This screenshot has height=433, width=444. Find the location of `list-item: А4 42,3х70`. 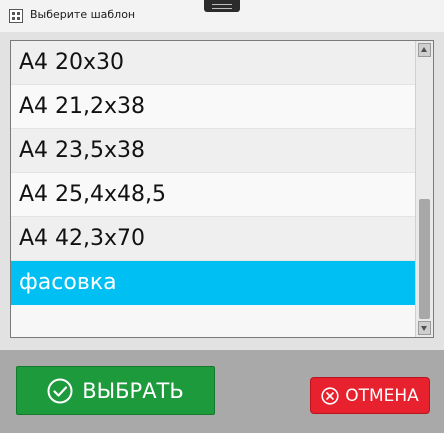

list-item: А4 42,3х70 is located at coordinates (213, 239).